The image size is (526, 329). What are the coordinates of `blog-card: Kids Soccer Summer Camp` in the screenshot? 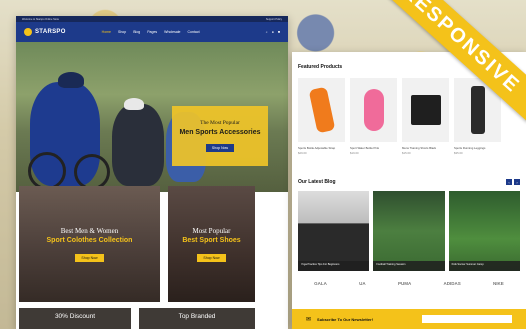 It's located at (484, 231).